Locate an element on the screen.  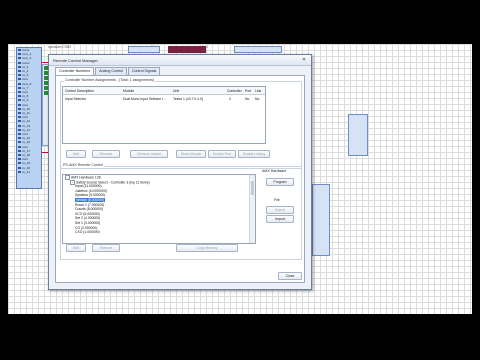
tab-control-signals: Control Signals is located at coordinates (144, 71).